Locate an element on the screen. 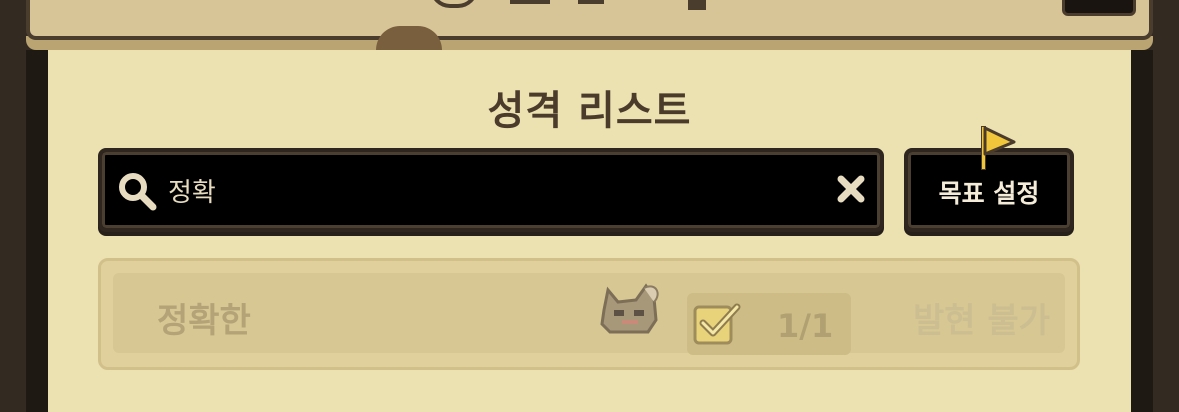 This screenshot has width=1179, height=412. flag-icon is located at coordinates (998, 148).